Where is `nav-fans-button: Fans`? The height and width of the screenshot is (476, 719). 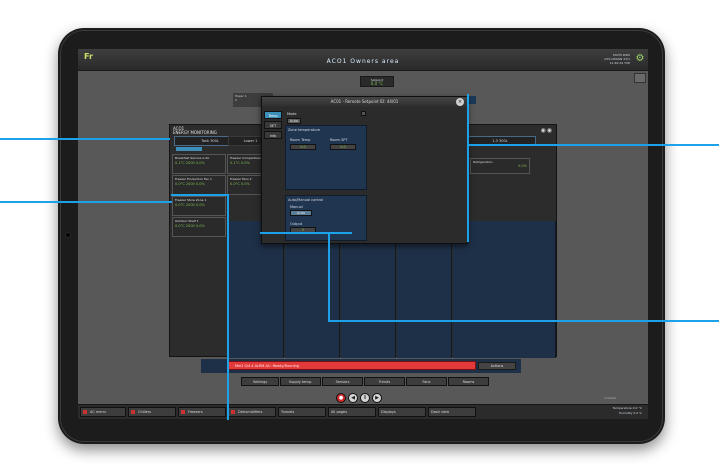 nav-fans-button: Fans is located at coordinates (426, 381).